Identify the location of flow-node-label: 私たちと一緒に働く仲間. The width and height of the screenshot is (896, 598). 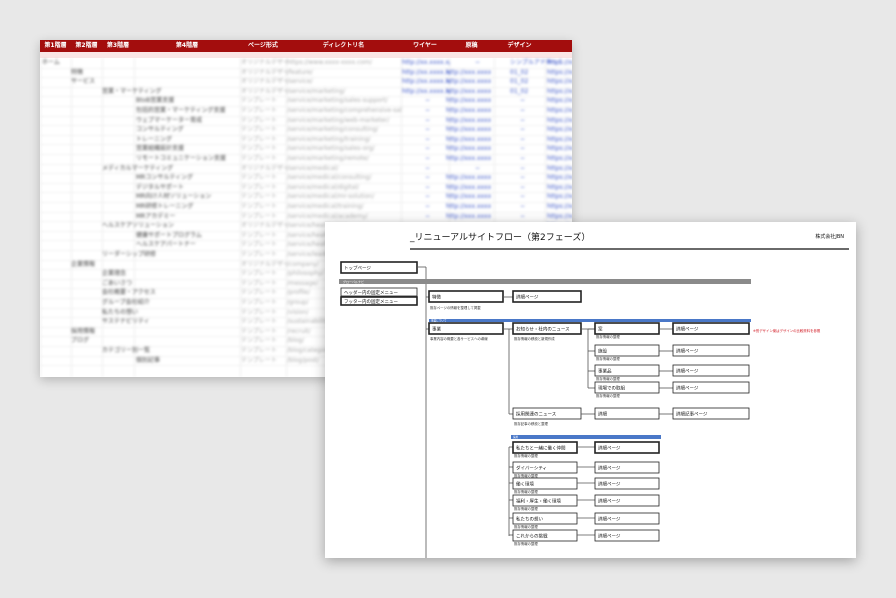
(541, 448).